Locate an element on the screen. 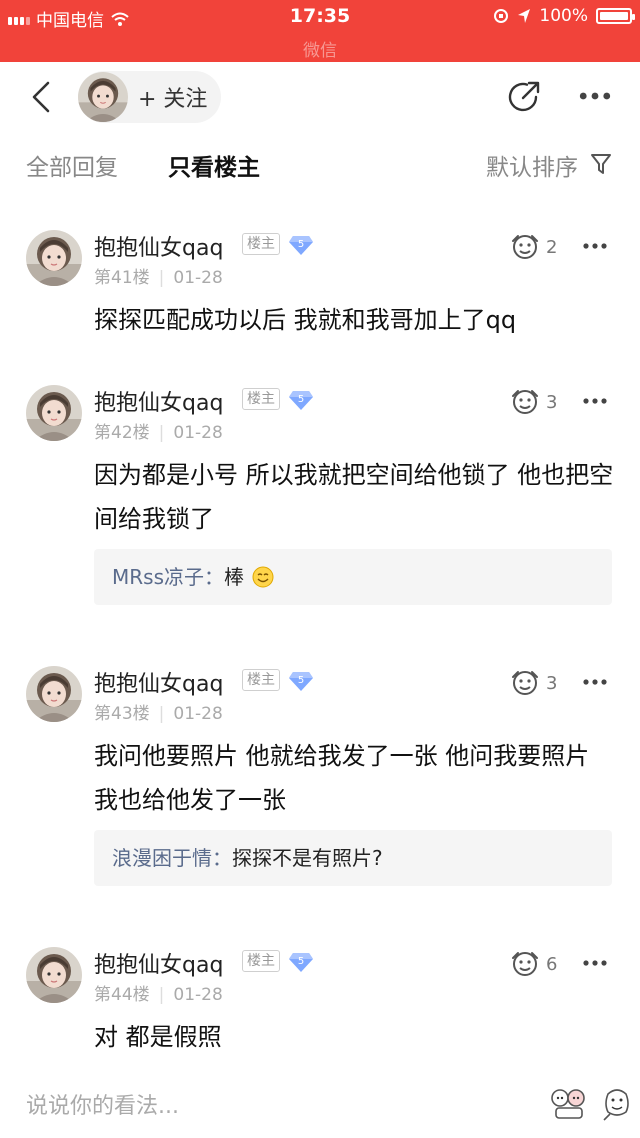 This screenshot has width=640, height=1138. rotation-lock-icon is located at coordinates (501, 16).